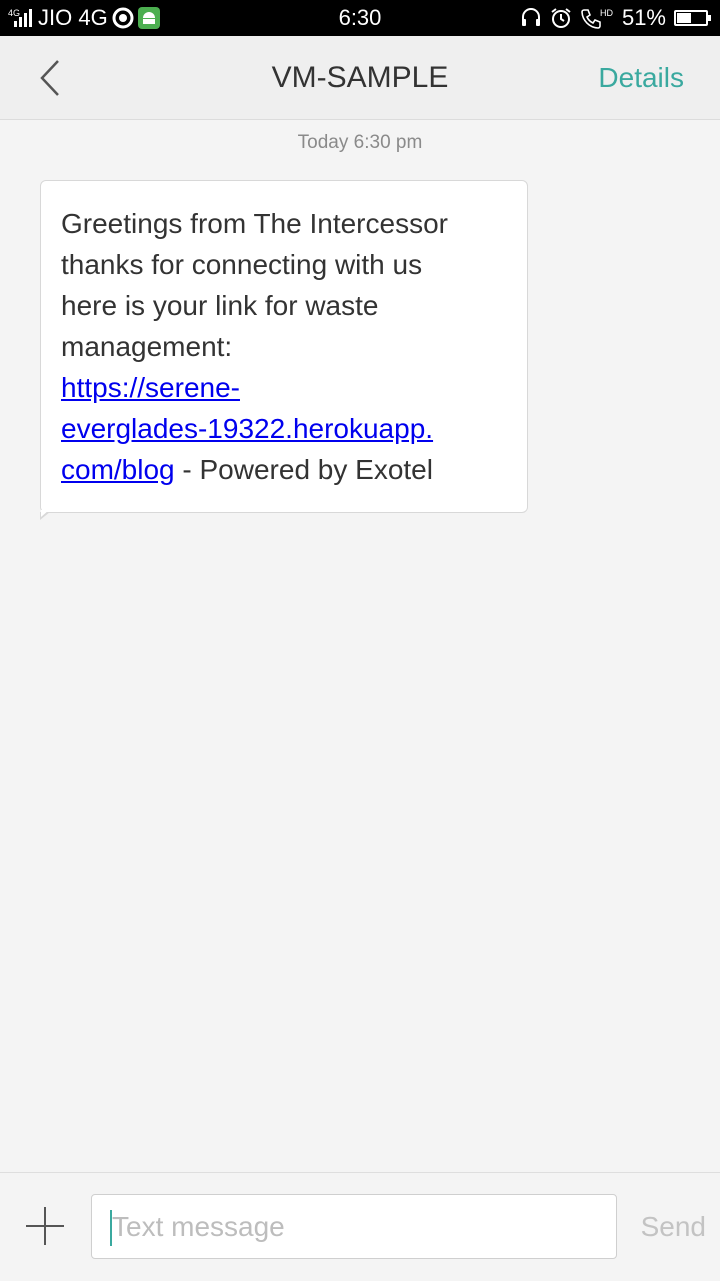  Describe the element at coordinates (150, 387) in the screenshot. I see `message-link: https://serene-` at that location.